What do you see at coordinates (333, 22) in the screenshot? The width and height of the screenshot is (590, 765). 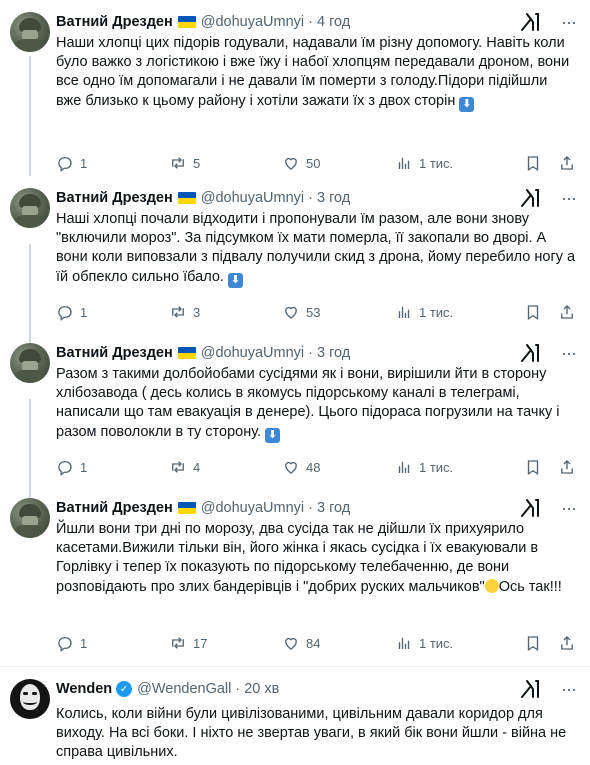 I see `timestamp: 4 год` at bounding box center [333, 22].